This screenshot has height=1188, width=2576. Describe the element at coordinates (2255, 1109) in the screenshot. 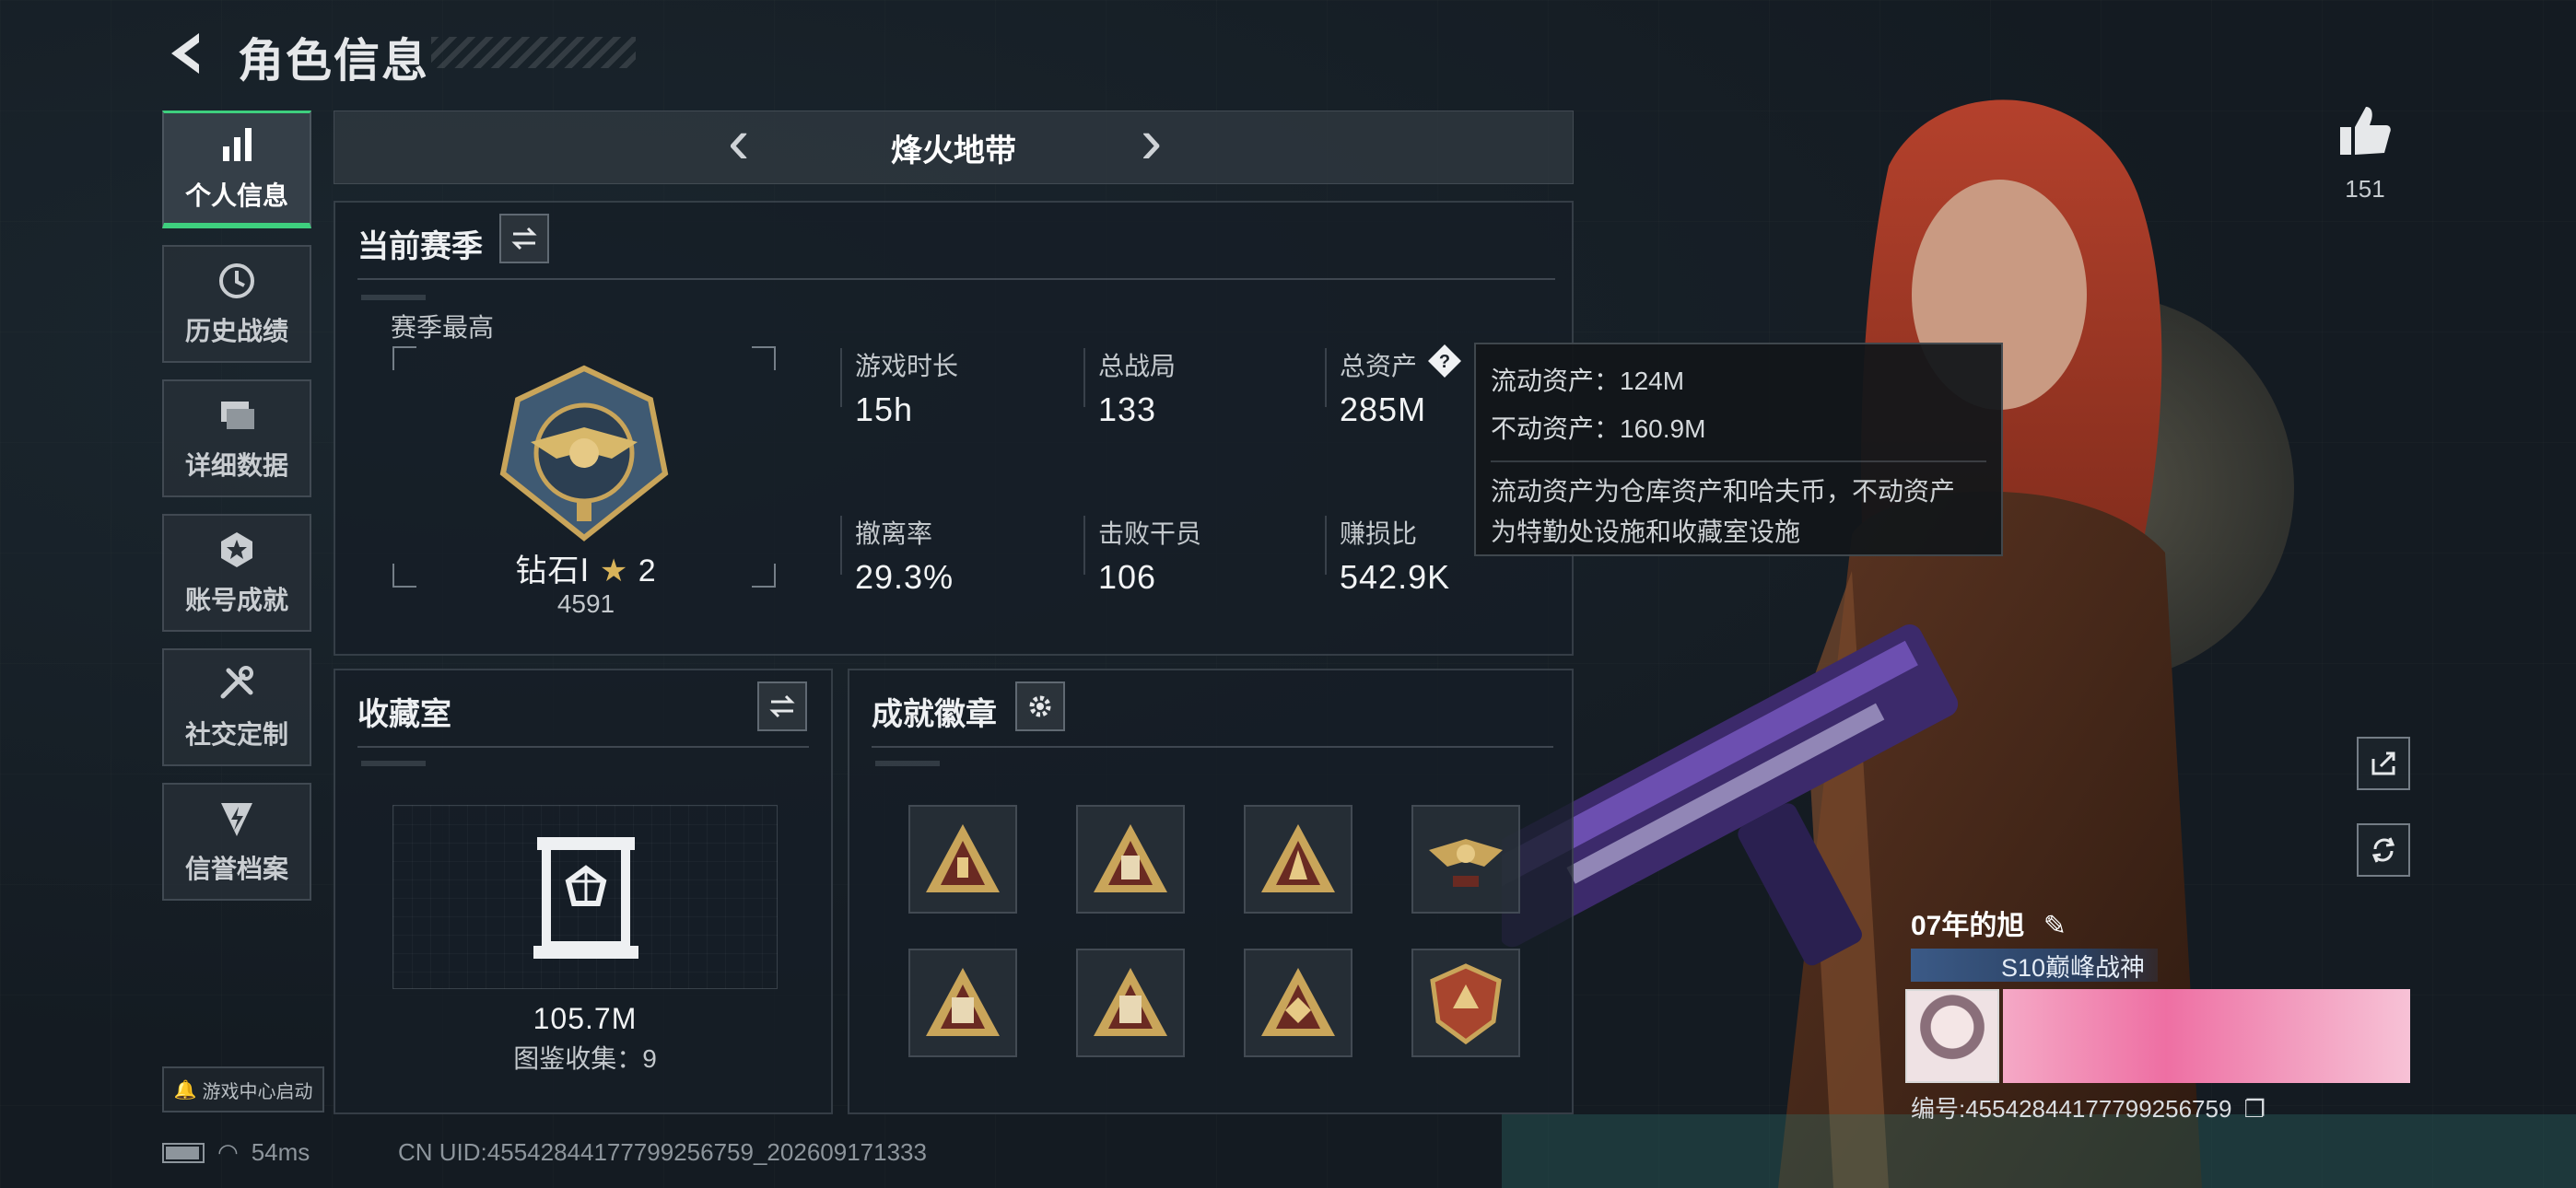

I see `copy-icon: ❐` at that location.